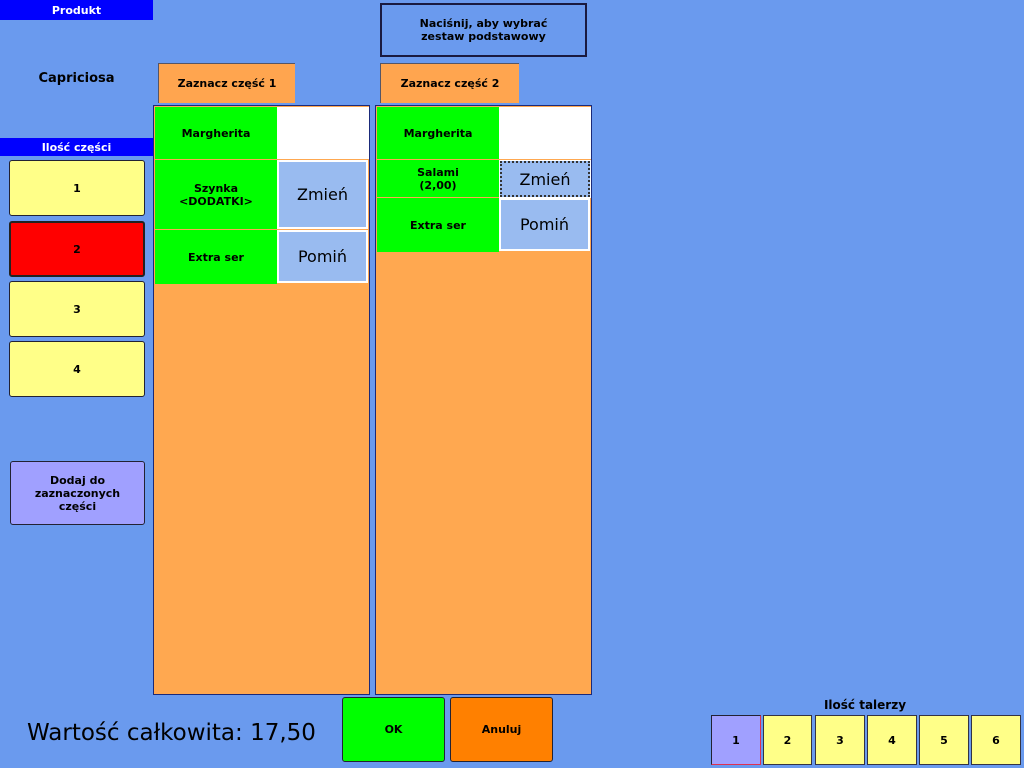  I want to click on plates-button-1: 1, so click(736, 740).